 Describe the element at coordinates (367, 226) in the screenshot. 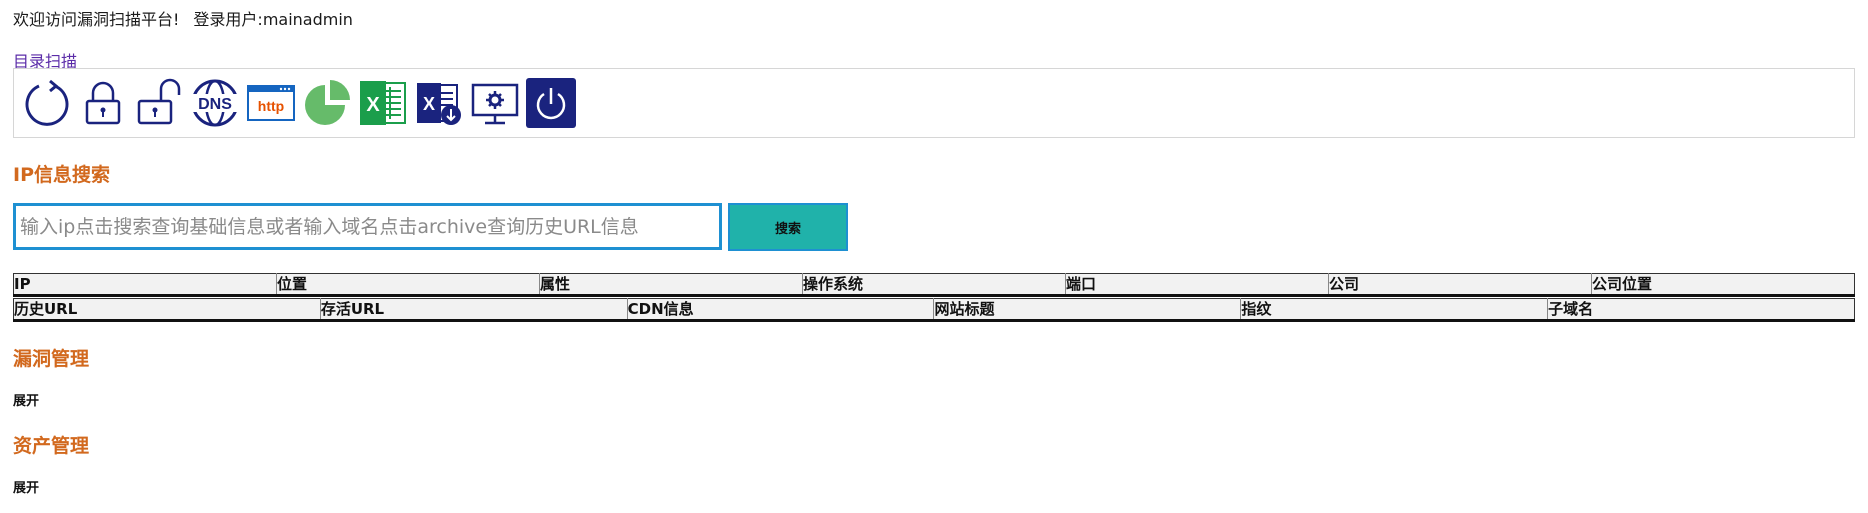

I see `ip-search-input` at that location.